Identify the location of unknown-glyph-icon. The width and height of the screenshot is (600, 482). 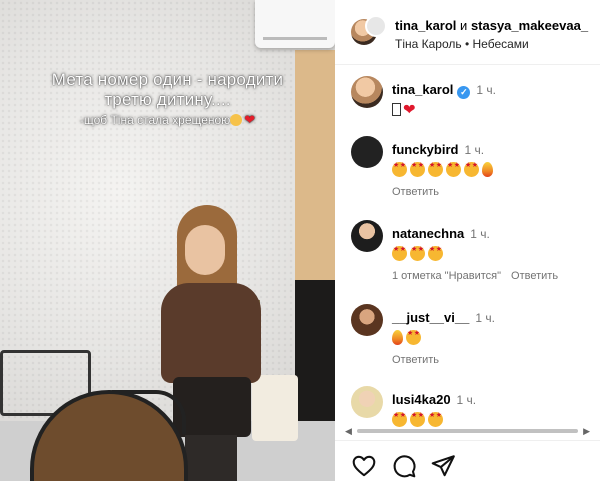
(396, 109).